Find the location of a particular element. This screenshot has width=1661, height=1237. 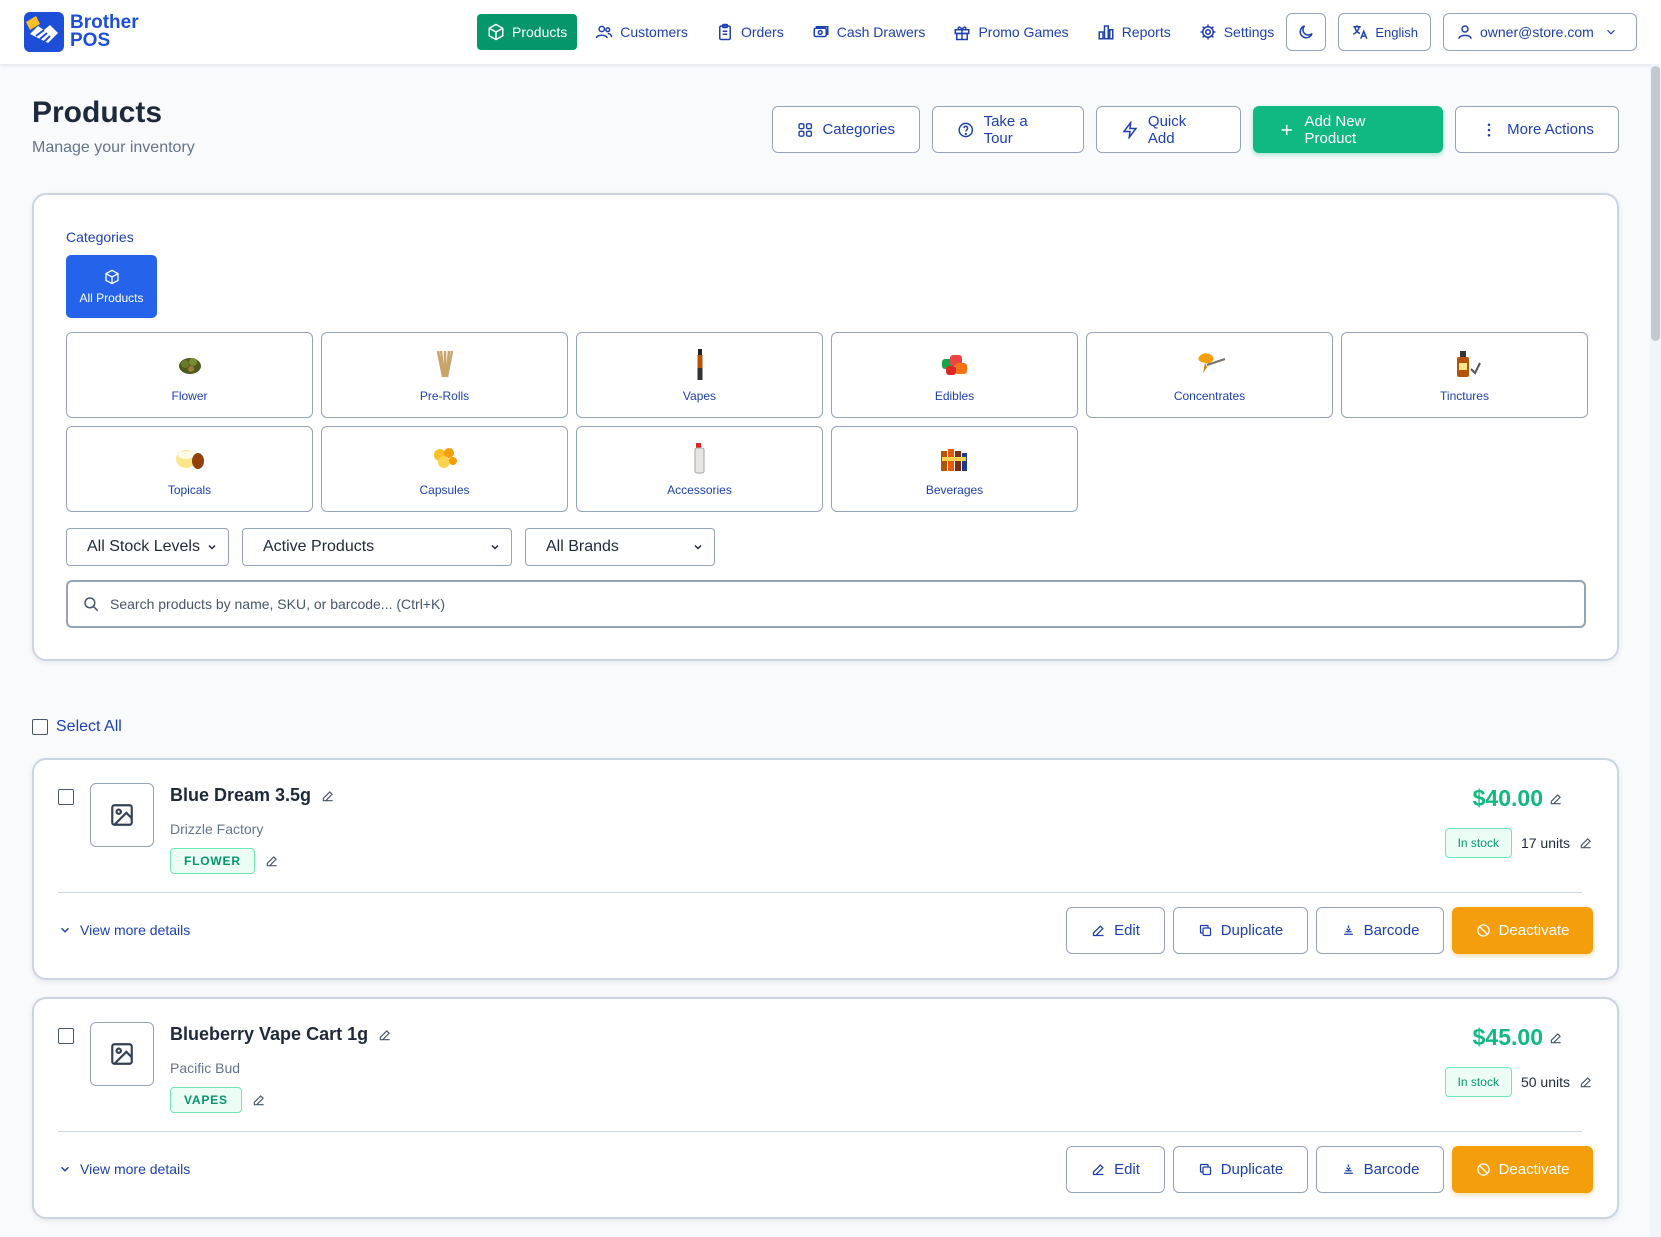

capsules-icon is located at coordinates (445, 458).